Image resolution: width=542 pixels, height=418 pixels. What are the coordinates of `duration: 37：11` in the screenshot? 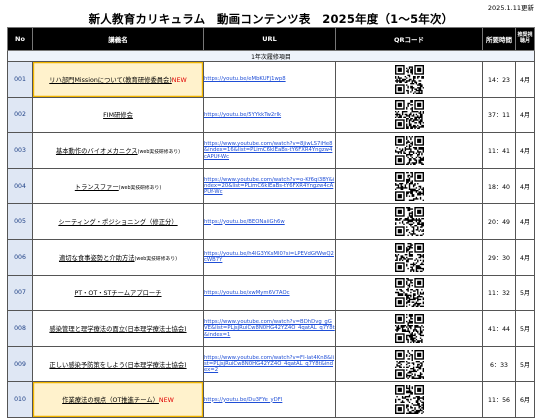 It's located at (499, 115).